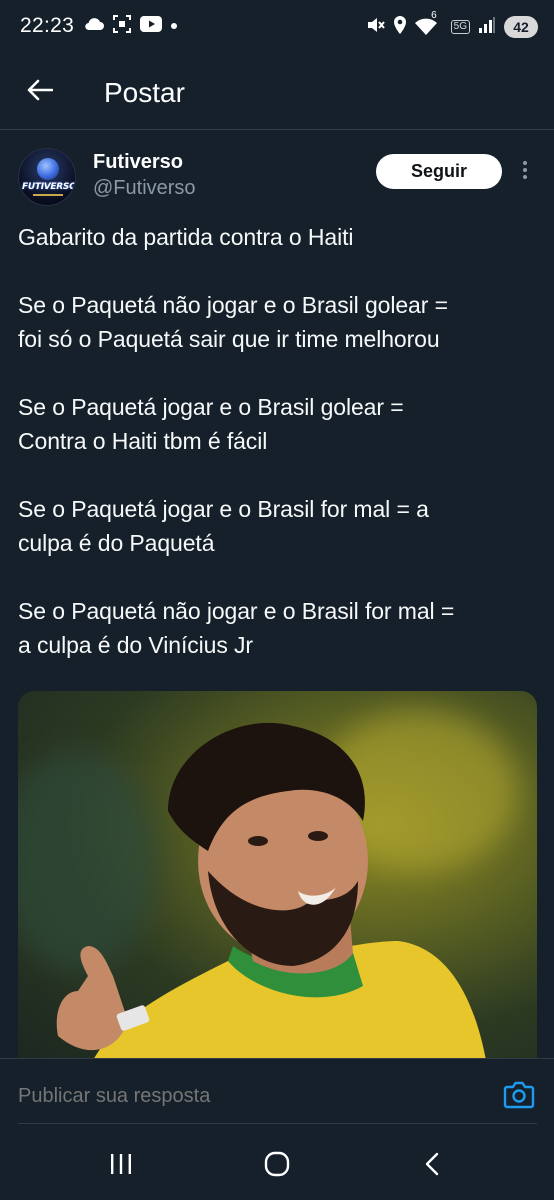 The height and width of the screenshot is (1200, 554). Describe the element at coordinates (47, 25) in the screenshot. I see `status-time: 22:23` at that location.